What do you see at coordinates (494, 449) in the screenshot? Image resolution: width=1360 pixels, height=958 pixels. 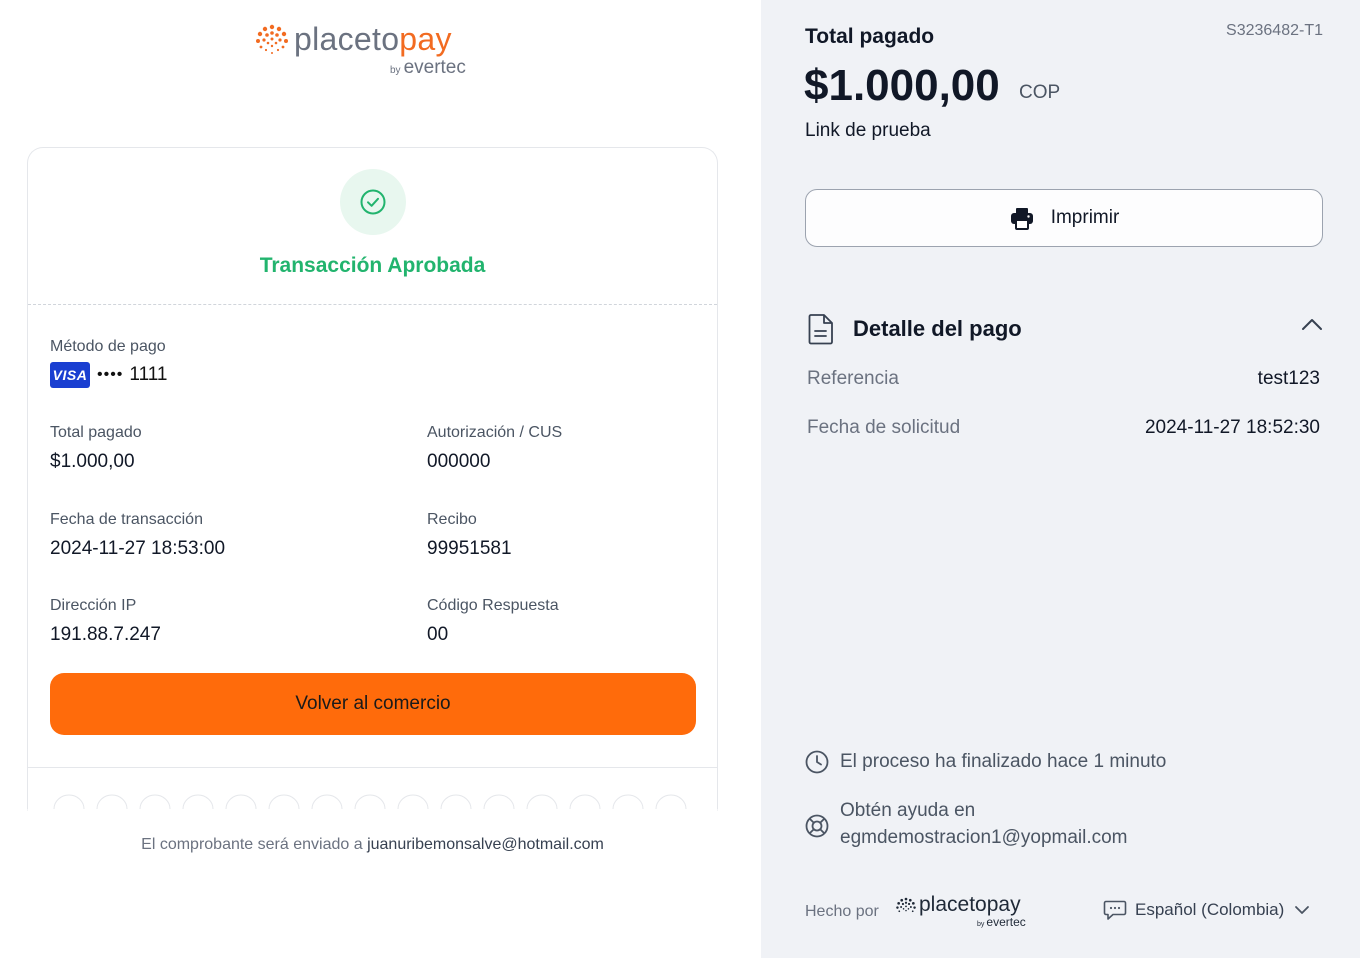 I see `authorization-field: Autorización / CUS 000000` at bounding box center [494, 449].